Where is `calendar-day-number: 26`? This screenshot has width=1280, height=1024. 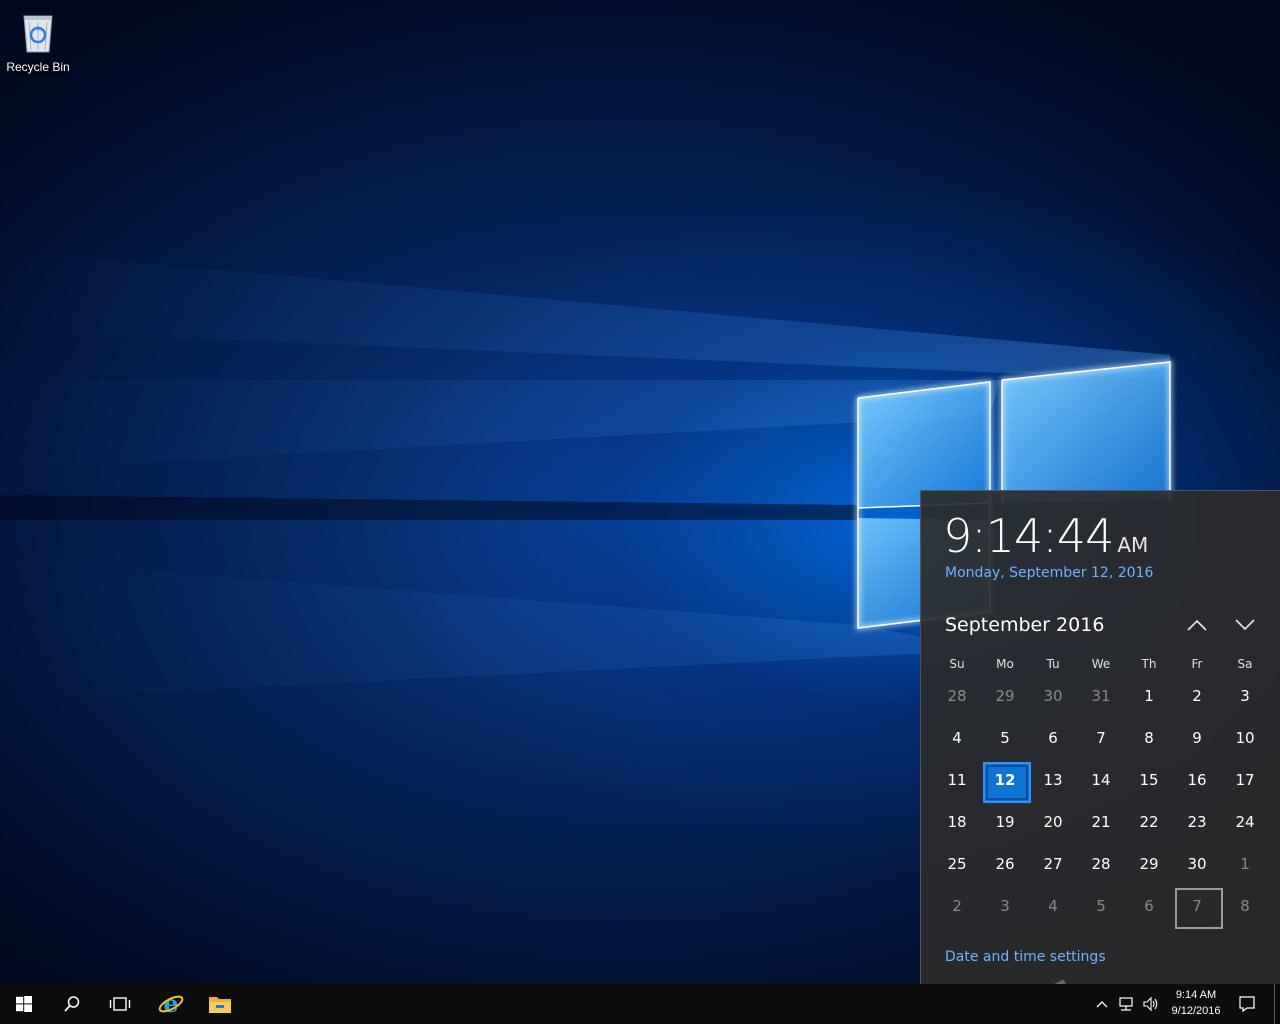
calendar-day-number: 26 is located at coordinates (1005, 864).